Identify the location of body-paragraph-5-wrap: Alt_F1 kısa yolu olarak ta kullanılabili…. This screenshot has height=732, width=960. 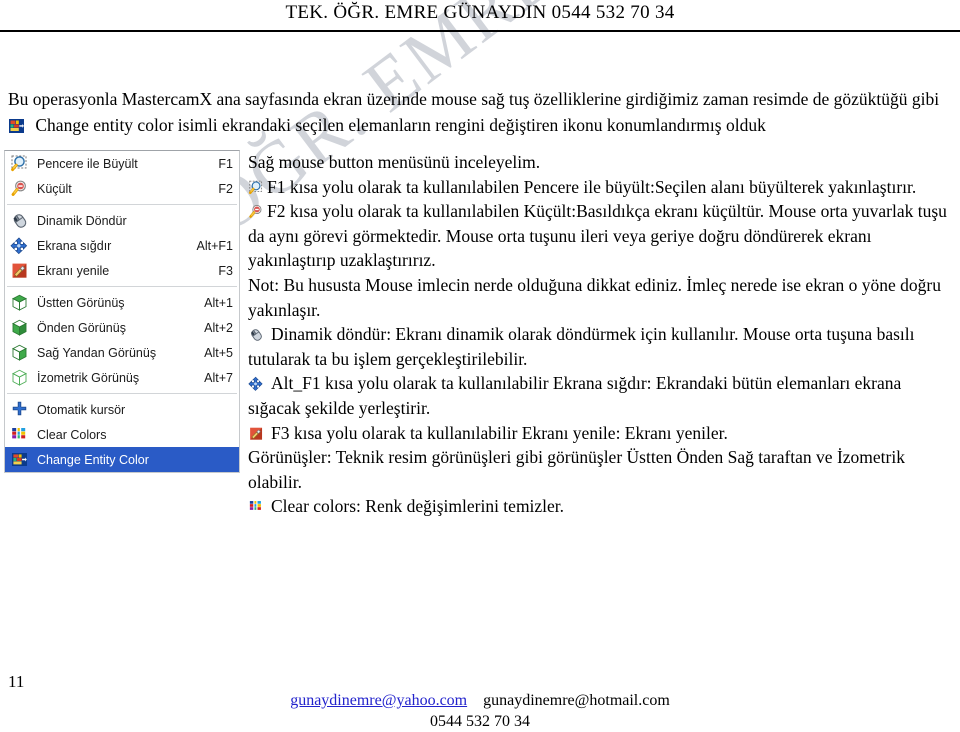
(601, 395).